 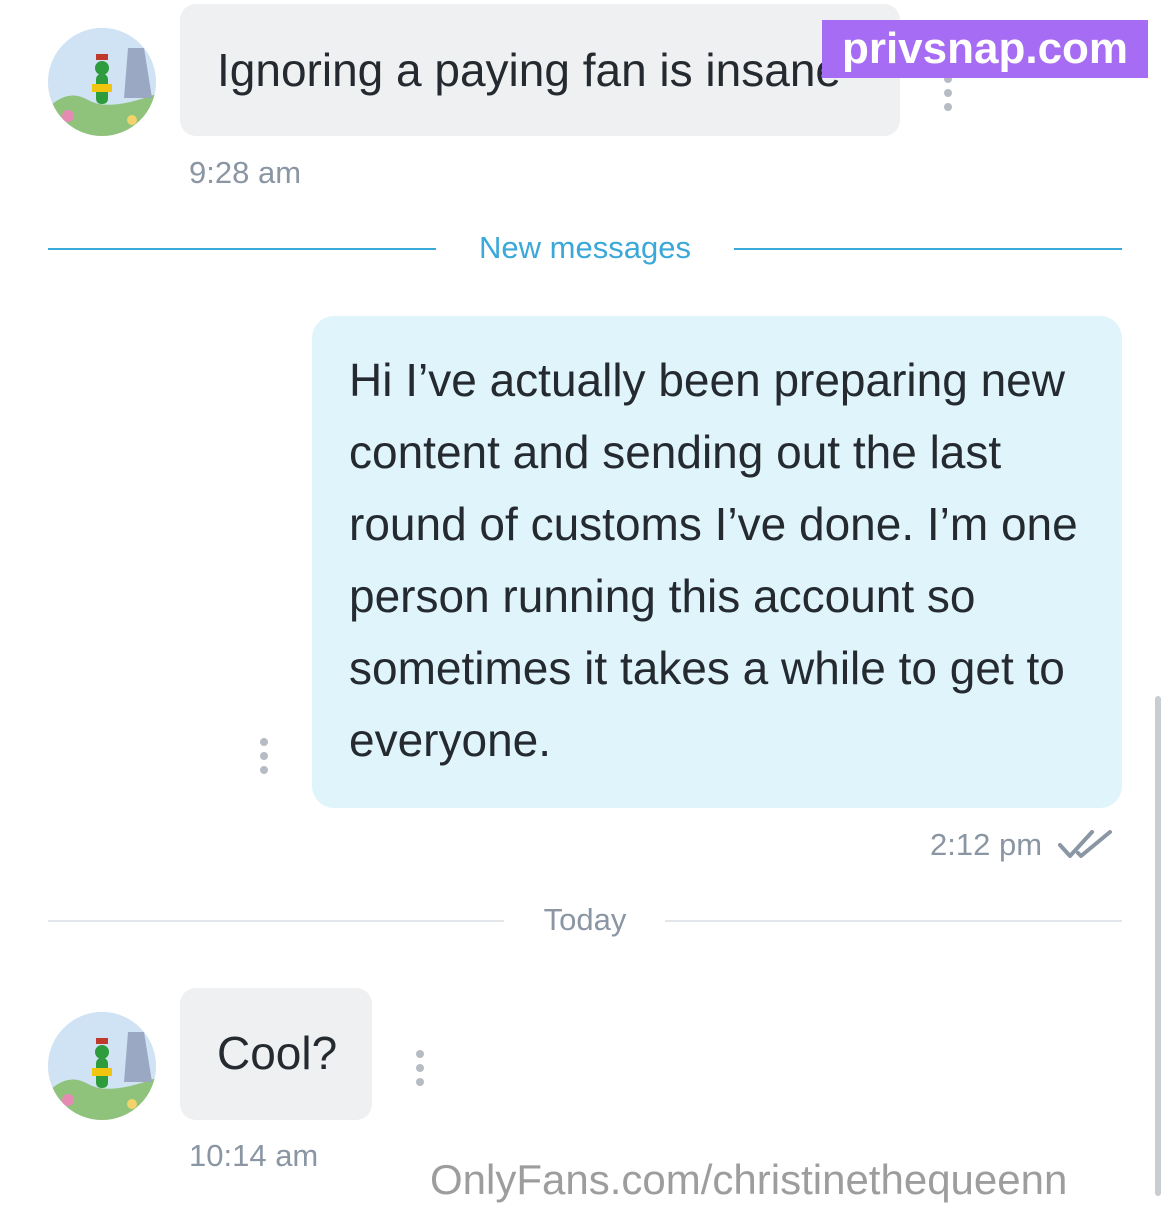 I want to click on new-messages-divider: New messages, so click(x=585, y=247).